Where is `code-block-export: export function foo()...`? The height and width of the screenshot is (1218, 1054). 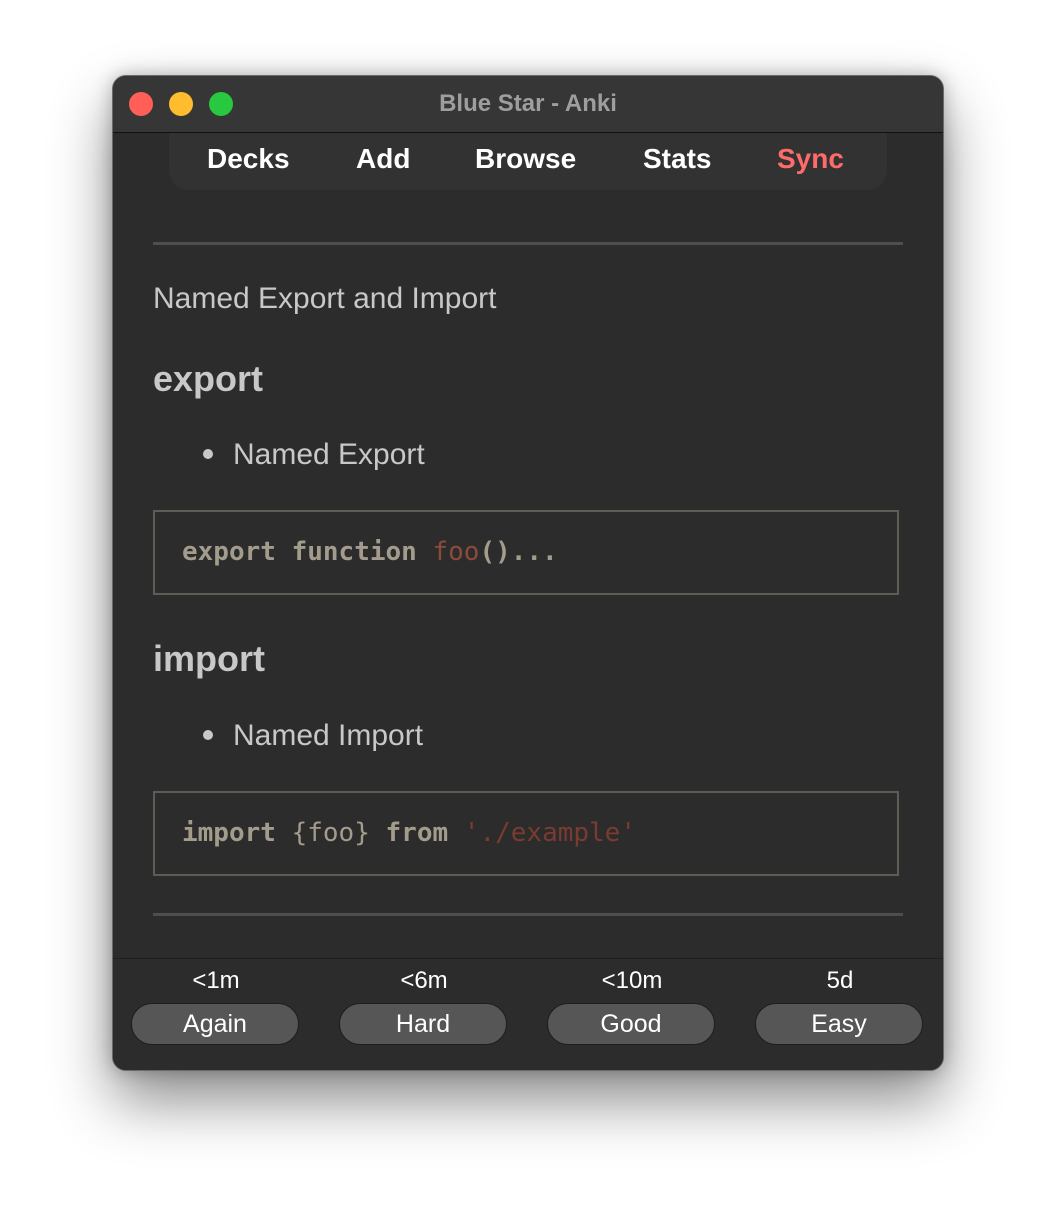 code-block-export: export function foo()... is located at coordinates (526, 552).